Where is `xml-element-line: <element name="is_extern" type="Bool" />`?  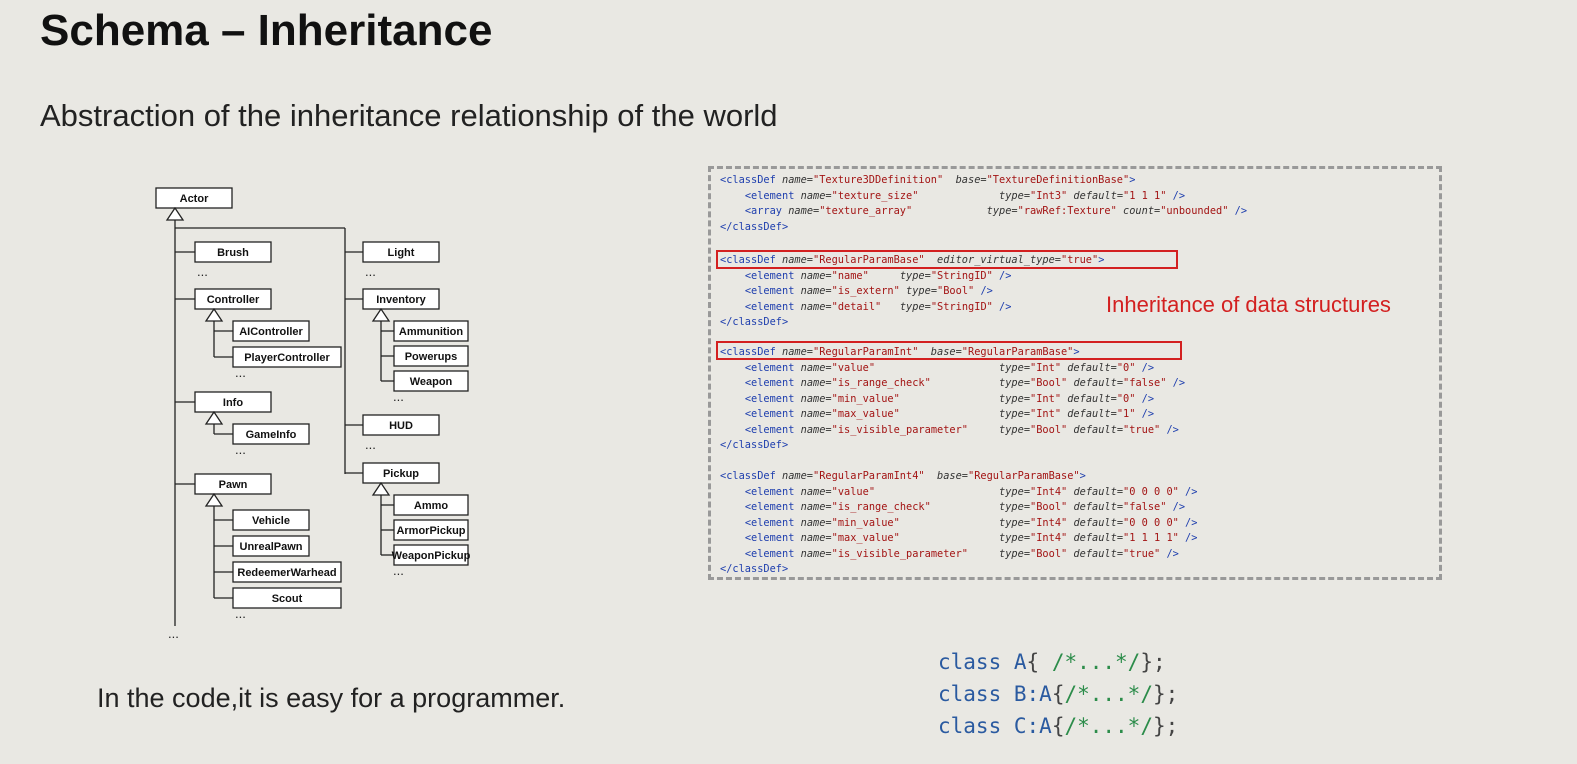
xml-element-line: <element name="is_extern" type="Bool" /> is located at coordinates (868, 291).